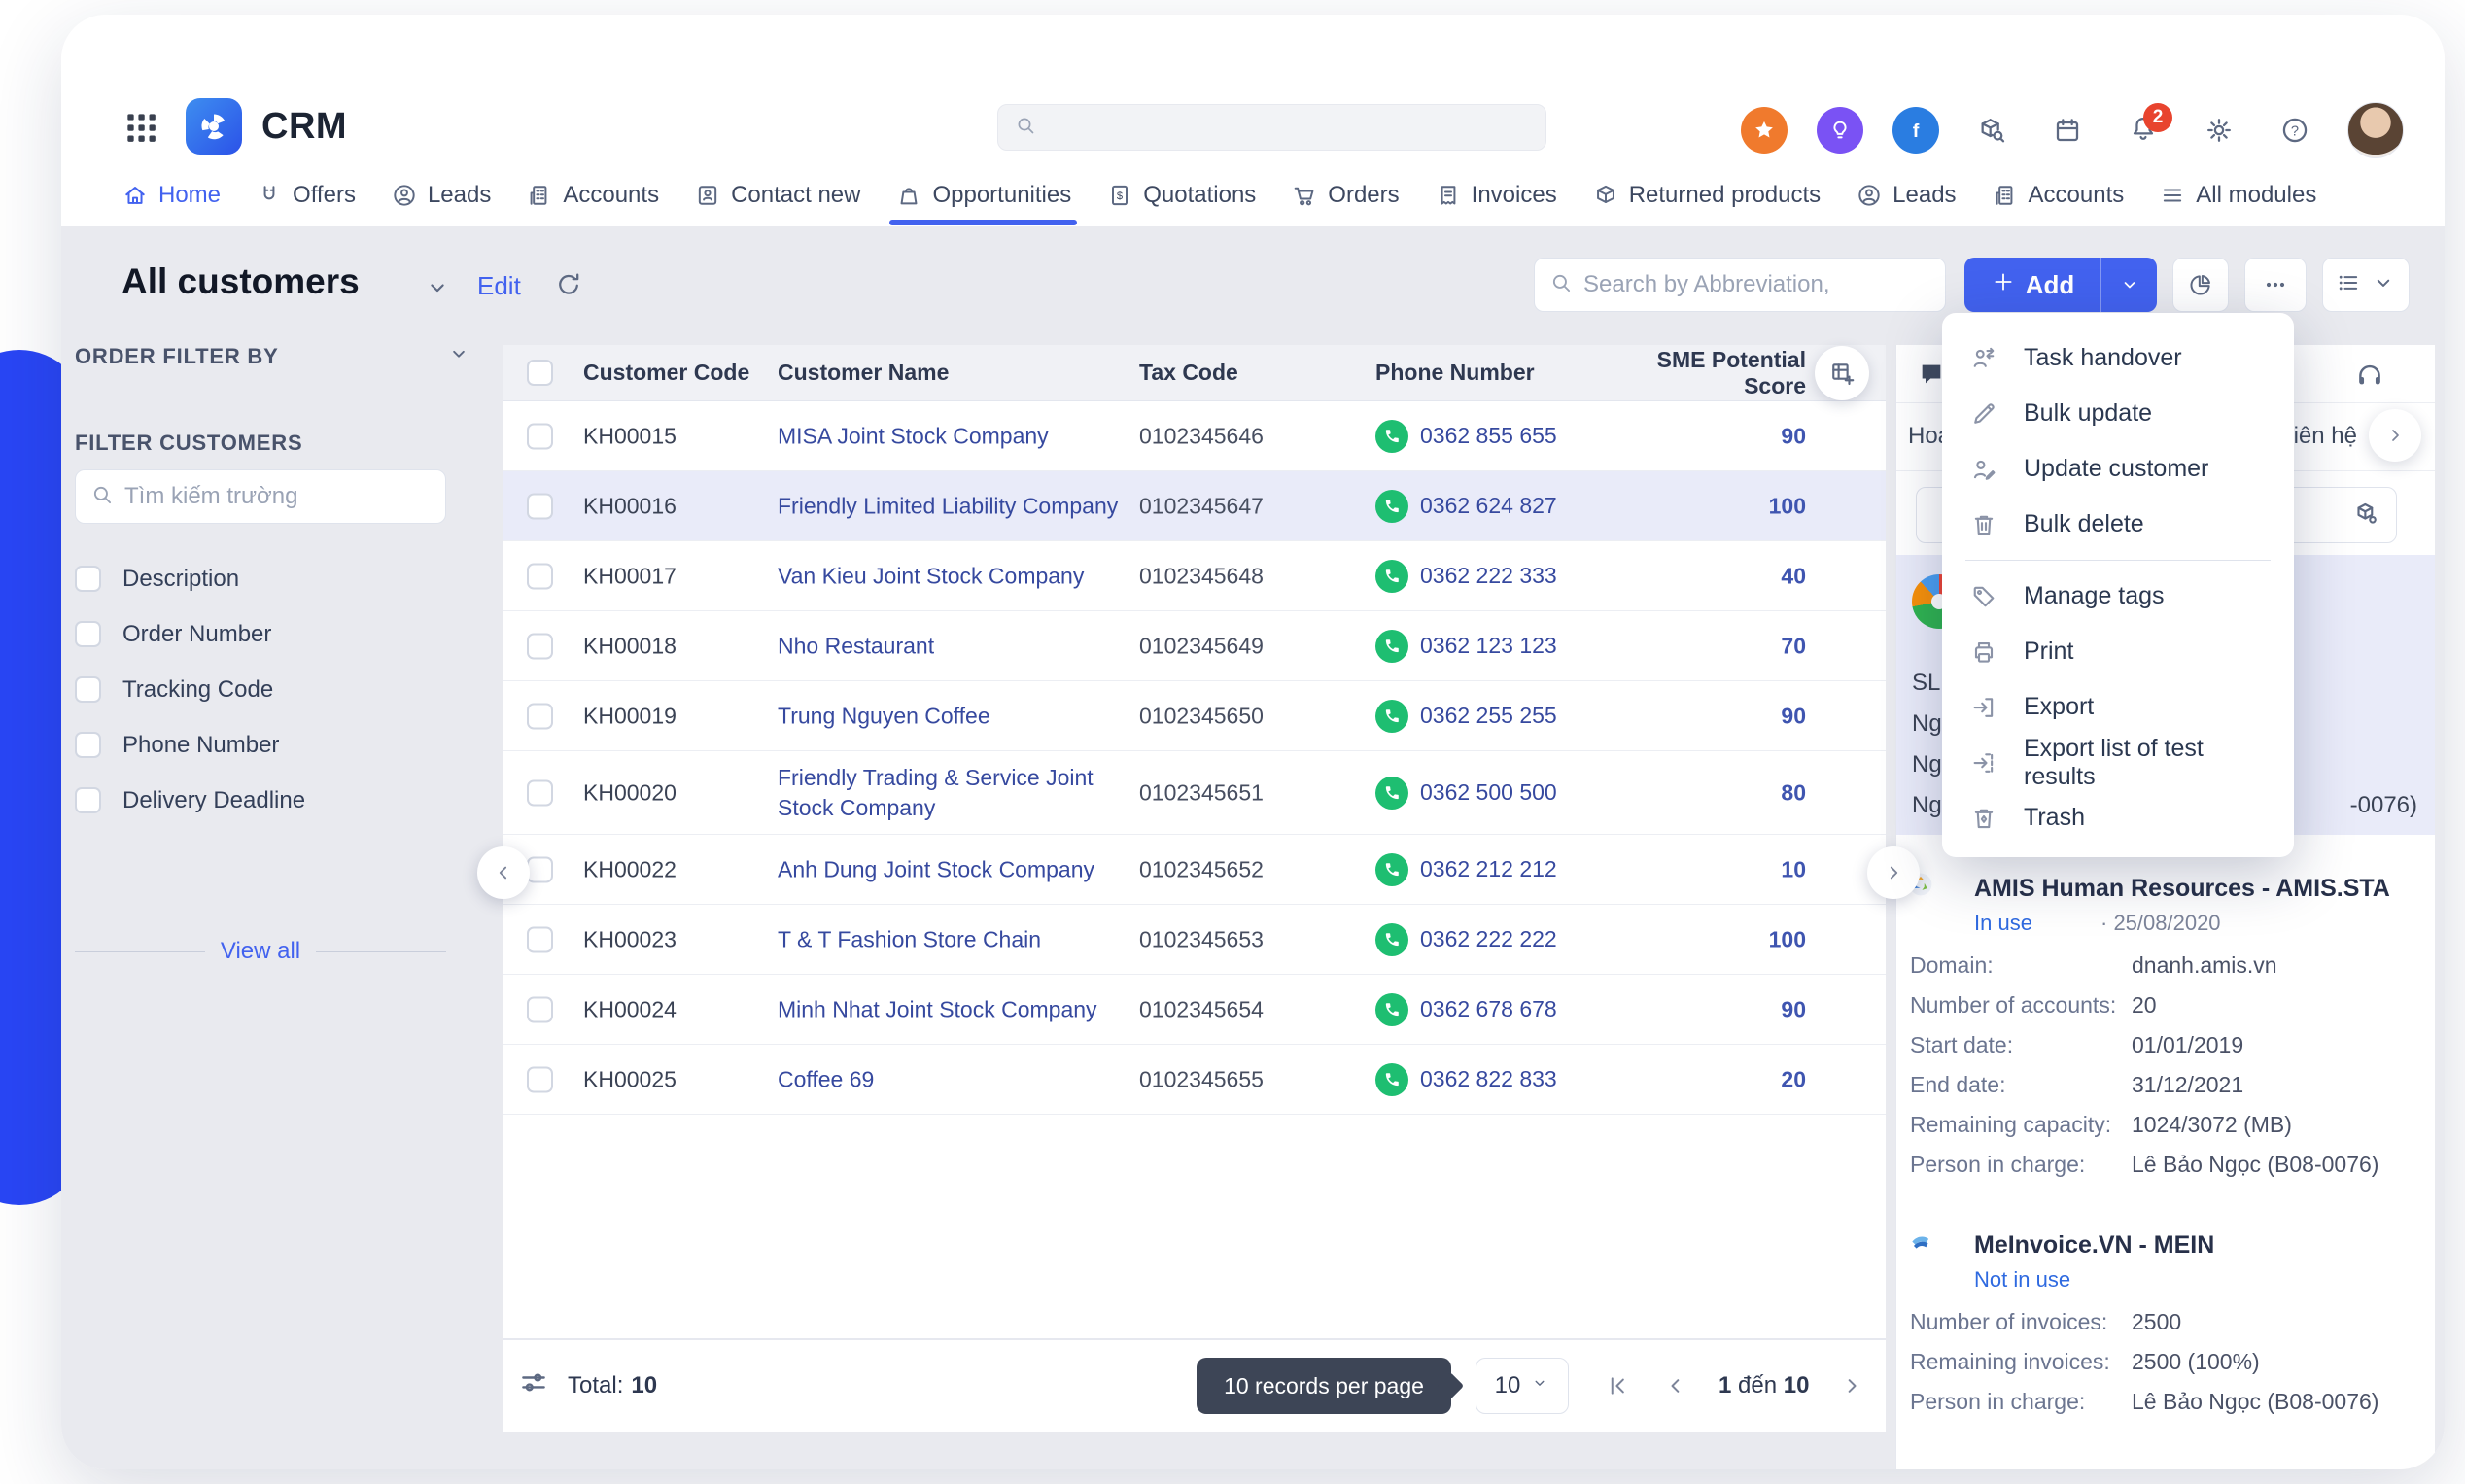 This screenshot has width=2465, height=1484. Describe the element at coordinates (273, 745) in the screenshot. I see `filter-item-phone-number: Phone Number` at that location.